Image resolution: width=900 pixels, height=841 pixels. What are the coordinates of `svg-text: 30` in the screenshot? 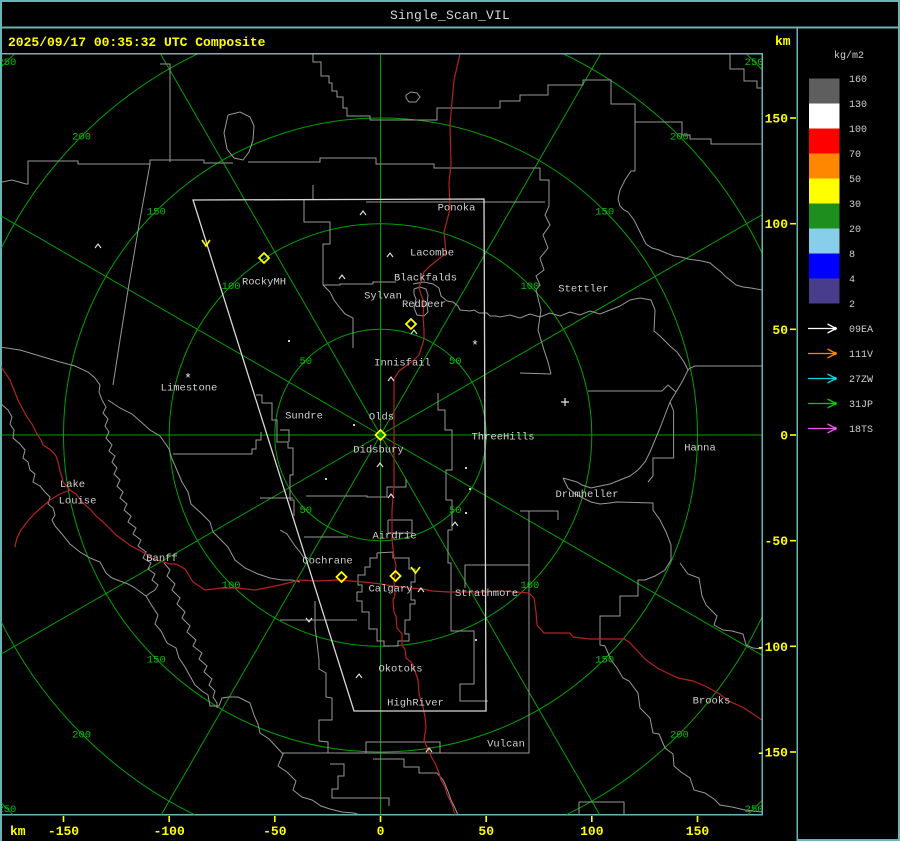 It's located at (855, 205).